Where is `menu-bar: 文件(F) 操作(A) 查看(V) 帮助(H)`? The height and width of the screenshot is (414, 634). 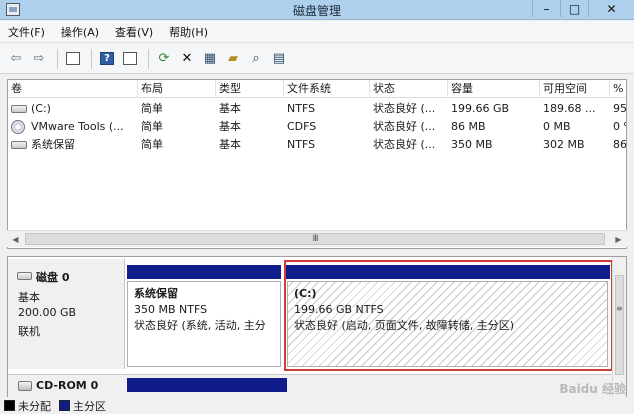
menu-bar: 文件(F) 操作(A) 查看(V) 帮助(H) is located at coordinates (317, 32).